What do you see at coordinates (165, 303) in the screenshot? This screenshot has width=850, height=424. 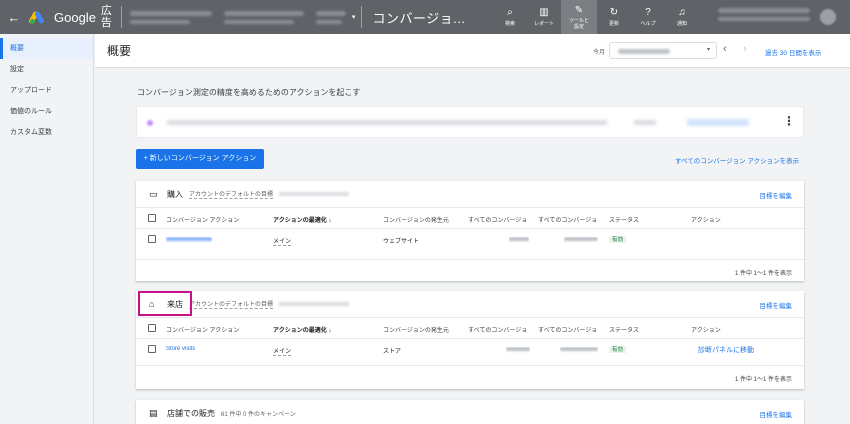 I see `highlight-annotation` at bounding box center [165, 303].